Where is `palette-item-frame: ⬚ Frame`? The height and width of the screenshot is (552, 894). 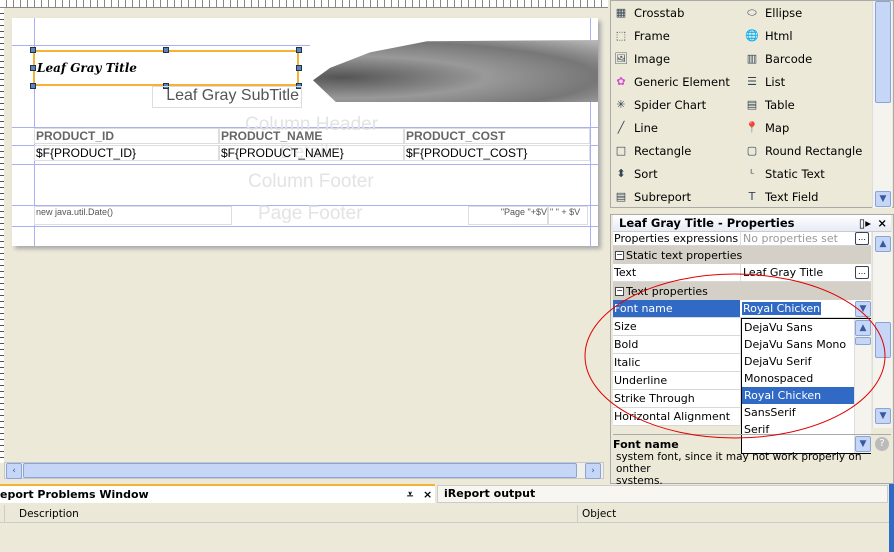
palette-item-frame: ⬚ Frame is located at coordinates (679, 36).